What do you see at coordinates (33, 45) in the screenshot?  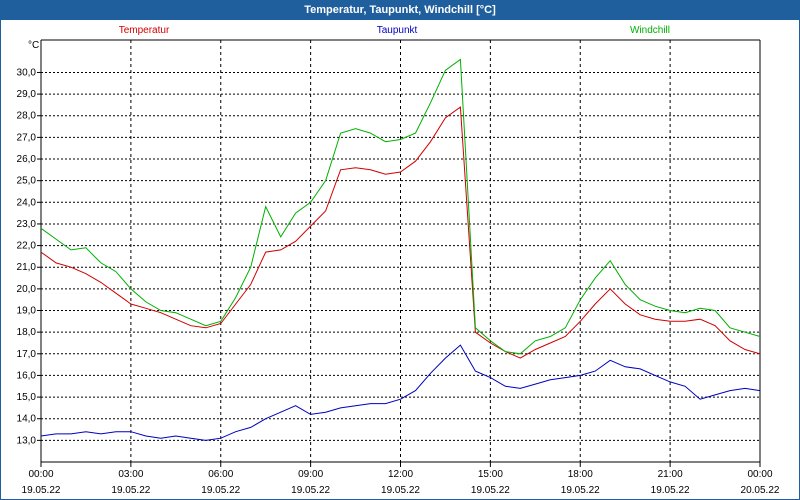 I see `y-axis-label: °C` at bounding box center [33, 45].